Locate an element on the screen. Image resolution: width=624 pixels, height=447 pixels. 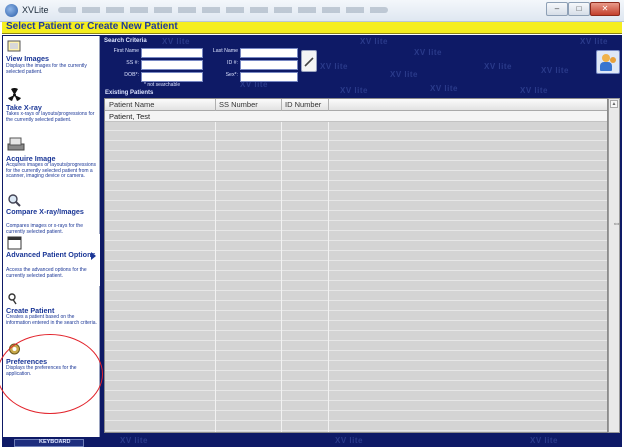
id-label: ID #: is located at coordinates (232, 63).